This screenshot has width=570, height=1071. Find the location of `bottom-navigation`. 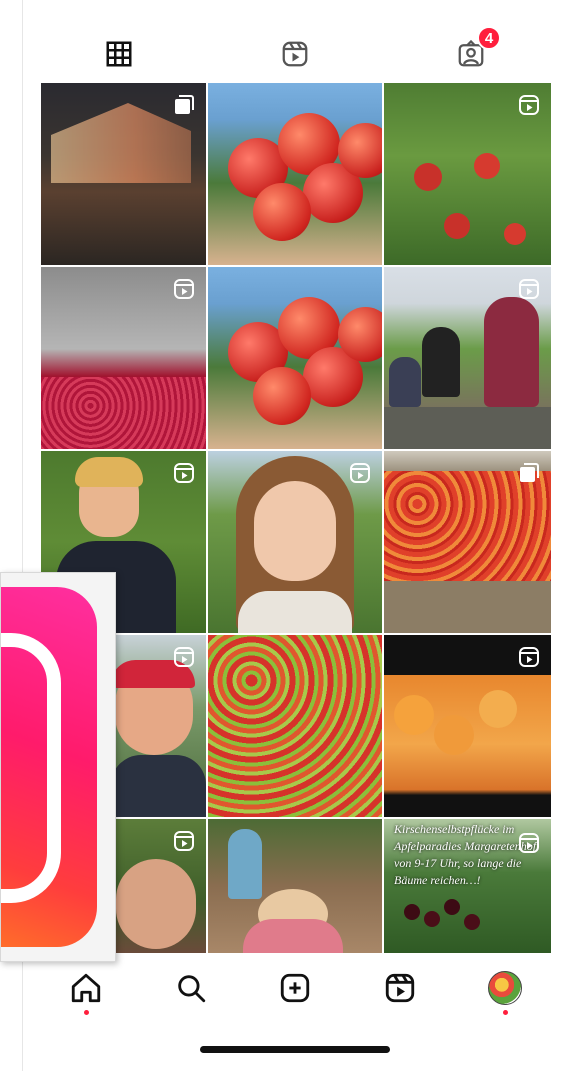

bottom-navigation is located at coordinates (296, 988).